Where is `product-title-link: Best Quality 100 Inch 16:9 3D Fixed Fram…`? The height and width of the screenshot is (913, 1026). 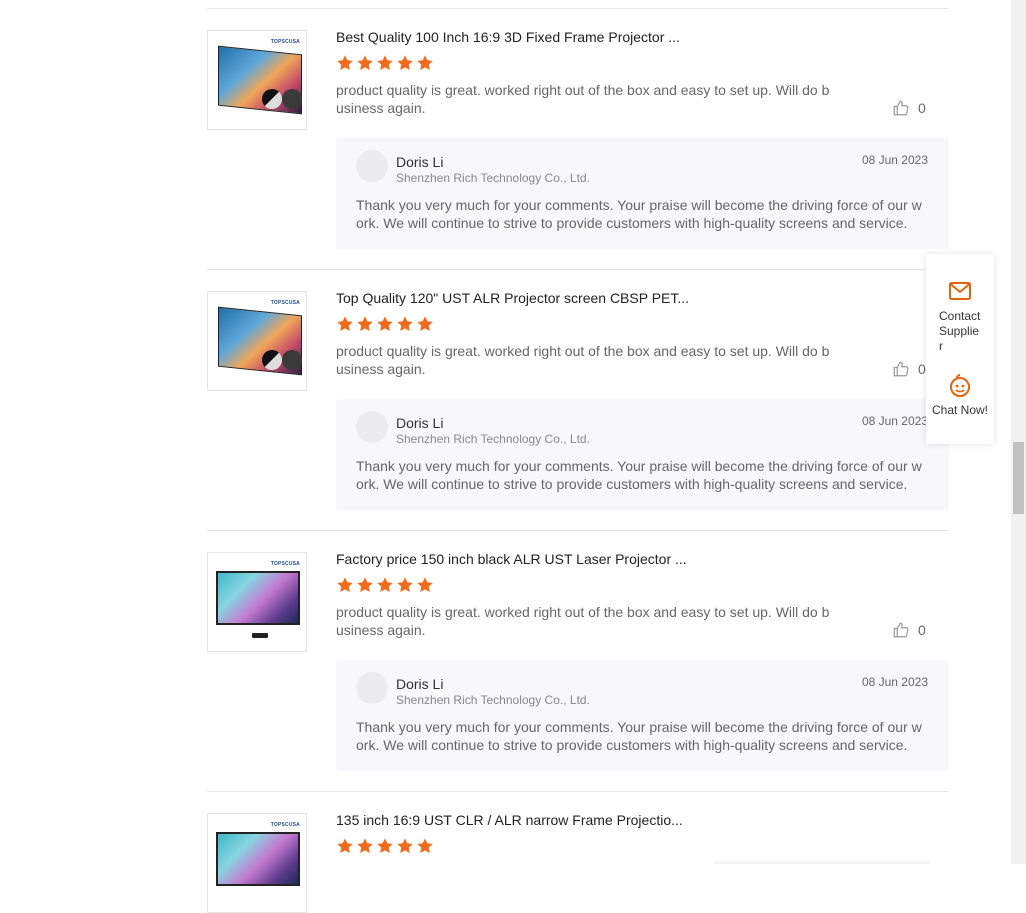
product-title-link: Best Quality 100 Inch 16:9 3D Fixed Fram… is located at coordinates (508, 37).